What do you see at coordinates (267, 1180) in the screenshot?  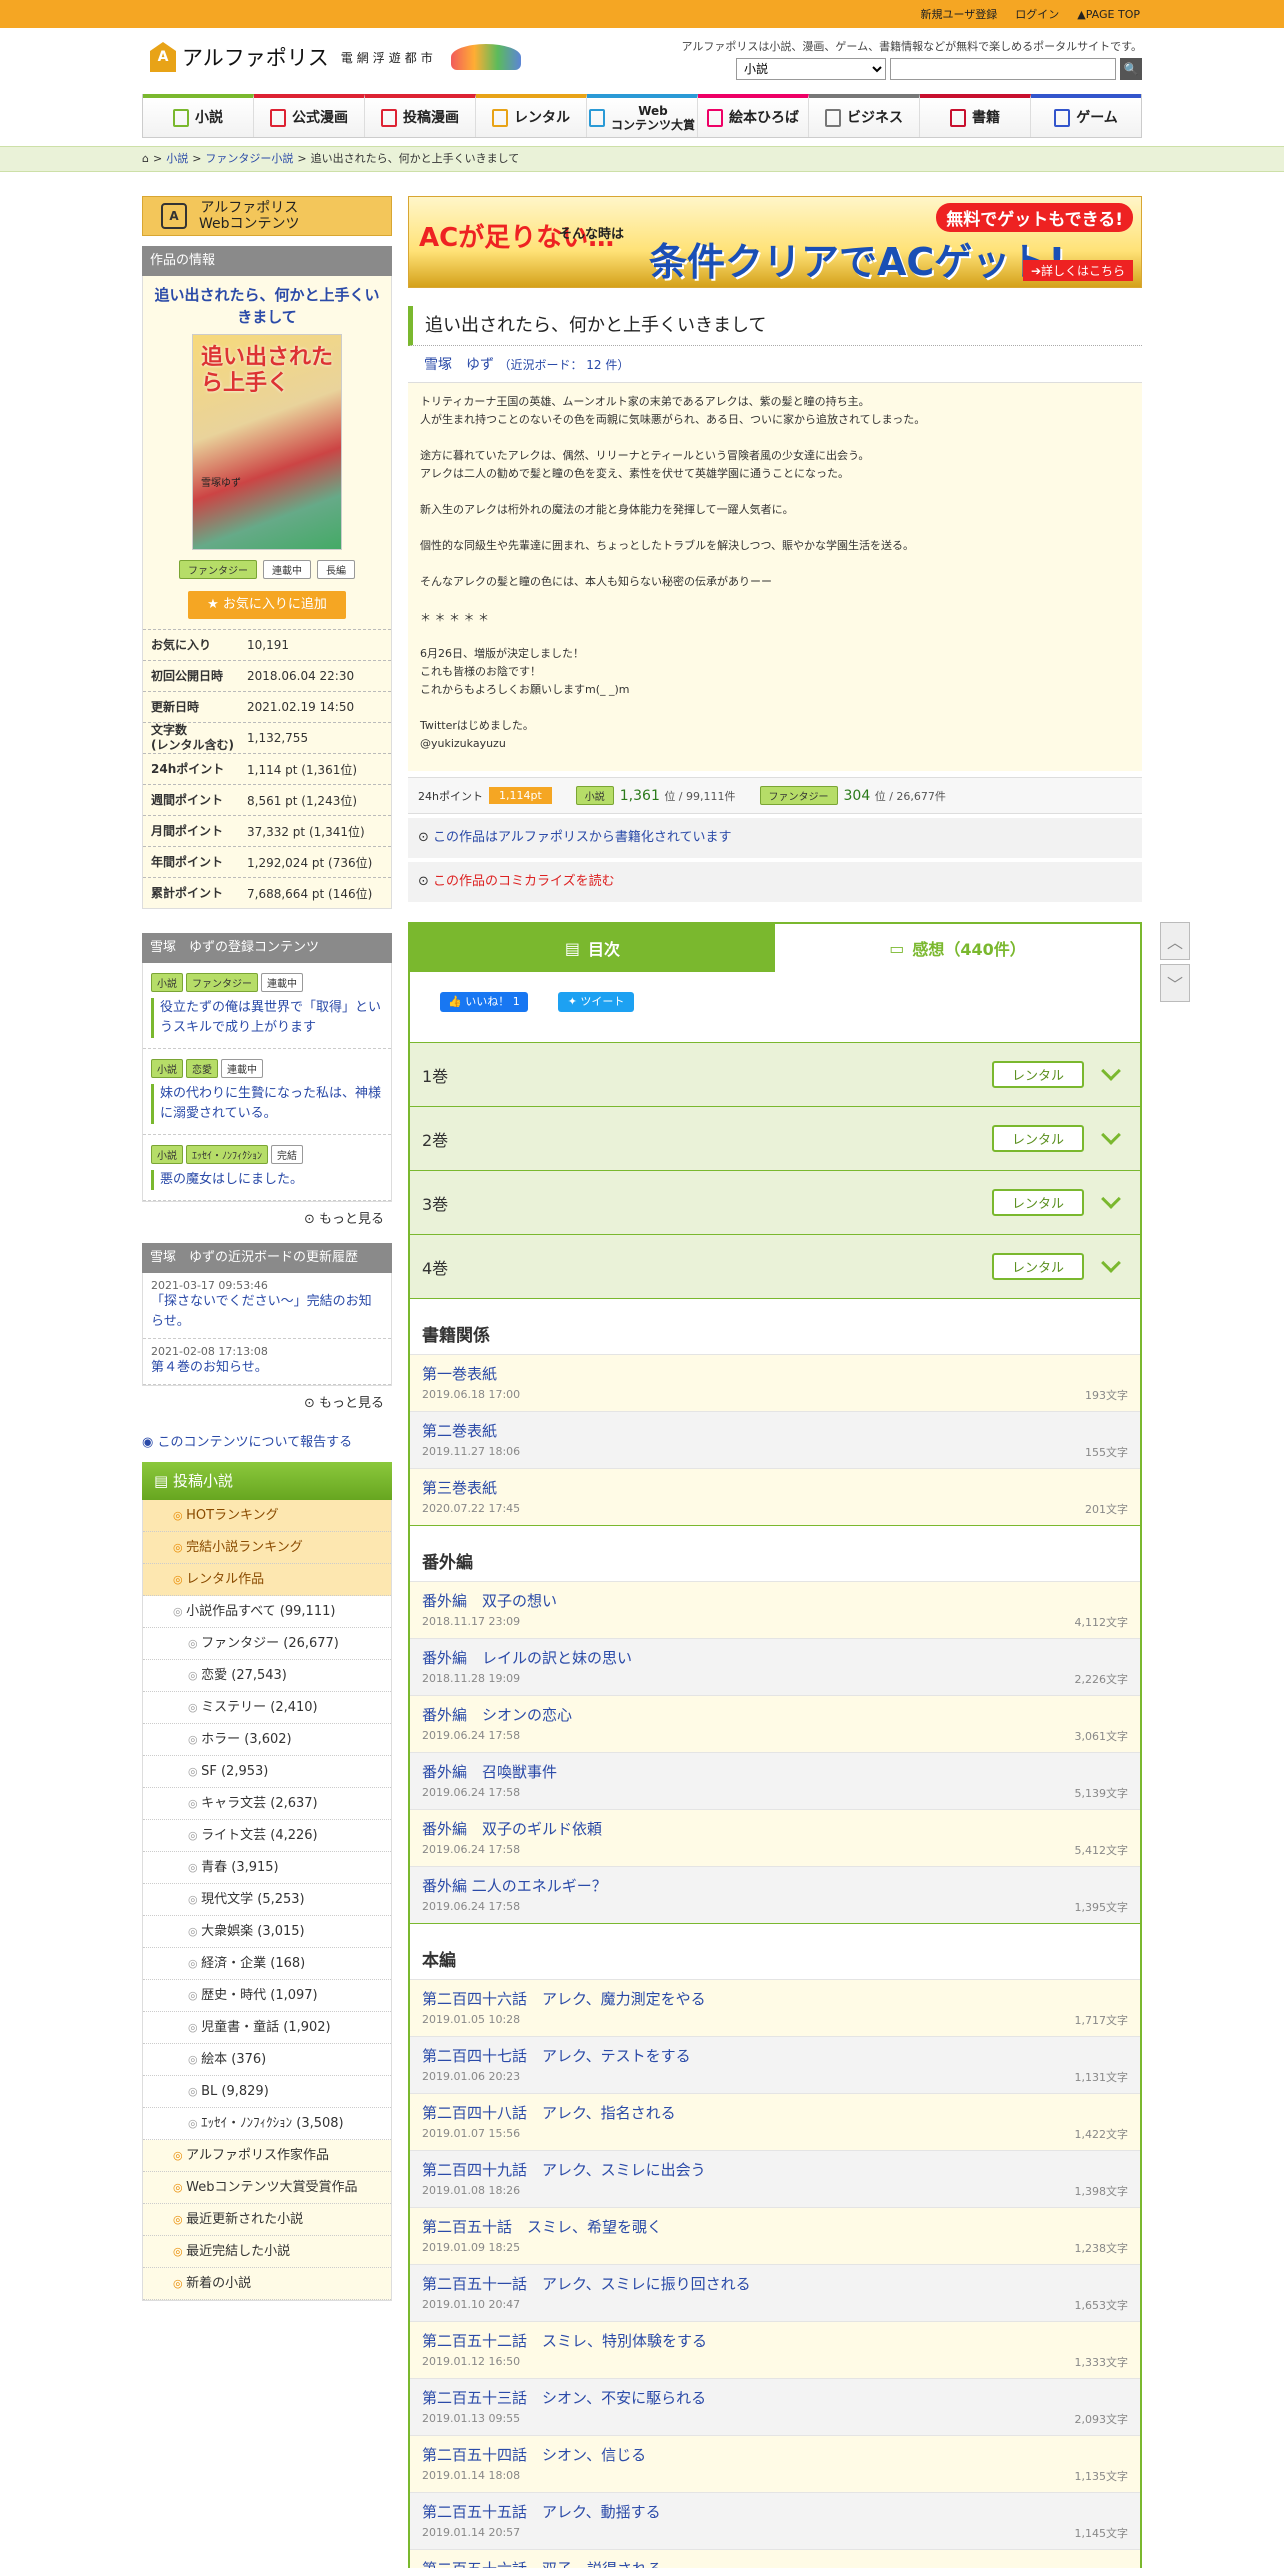 I see `content-title-link: 悪の魔女はしにました。` at bounding box center [267, 1180].